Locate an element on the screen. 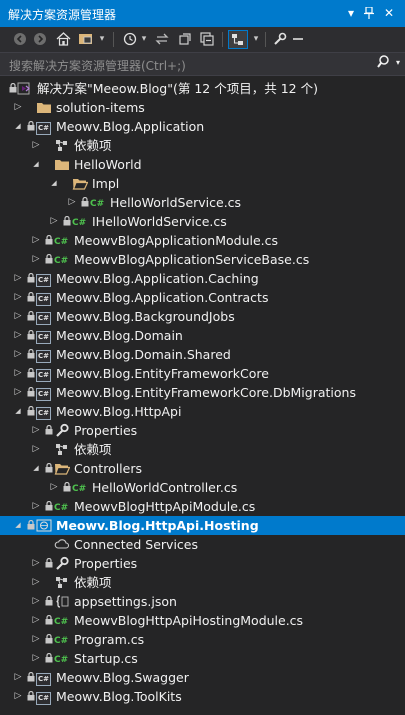 This screenshot has width=405, height=715. properties-icon is located at coordinates (280, 39).